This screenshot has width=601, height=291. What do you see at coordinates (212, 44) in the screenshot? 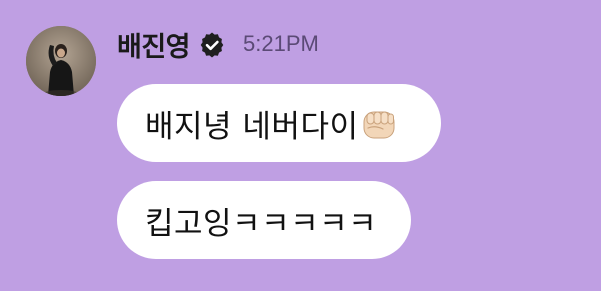
I see `verified-badge-icon` at bounding box center [212, 44].